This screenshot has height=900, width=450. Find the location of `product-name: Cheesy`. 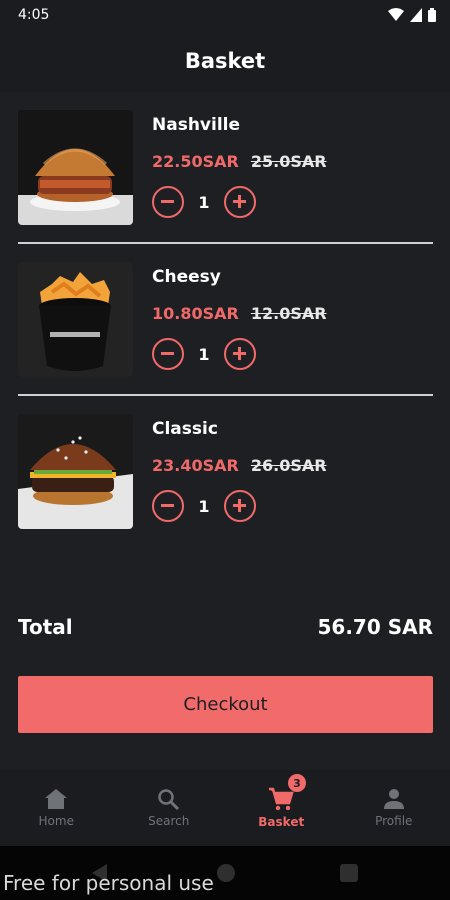

product-name: Cheesy is located at coordinates (186, 277).